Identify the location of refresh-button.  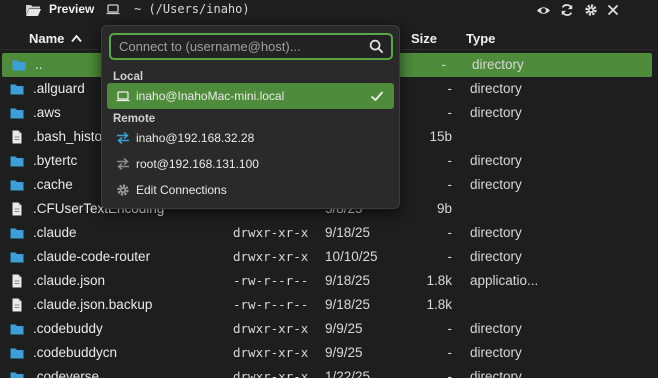
(567, 10).